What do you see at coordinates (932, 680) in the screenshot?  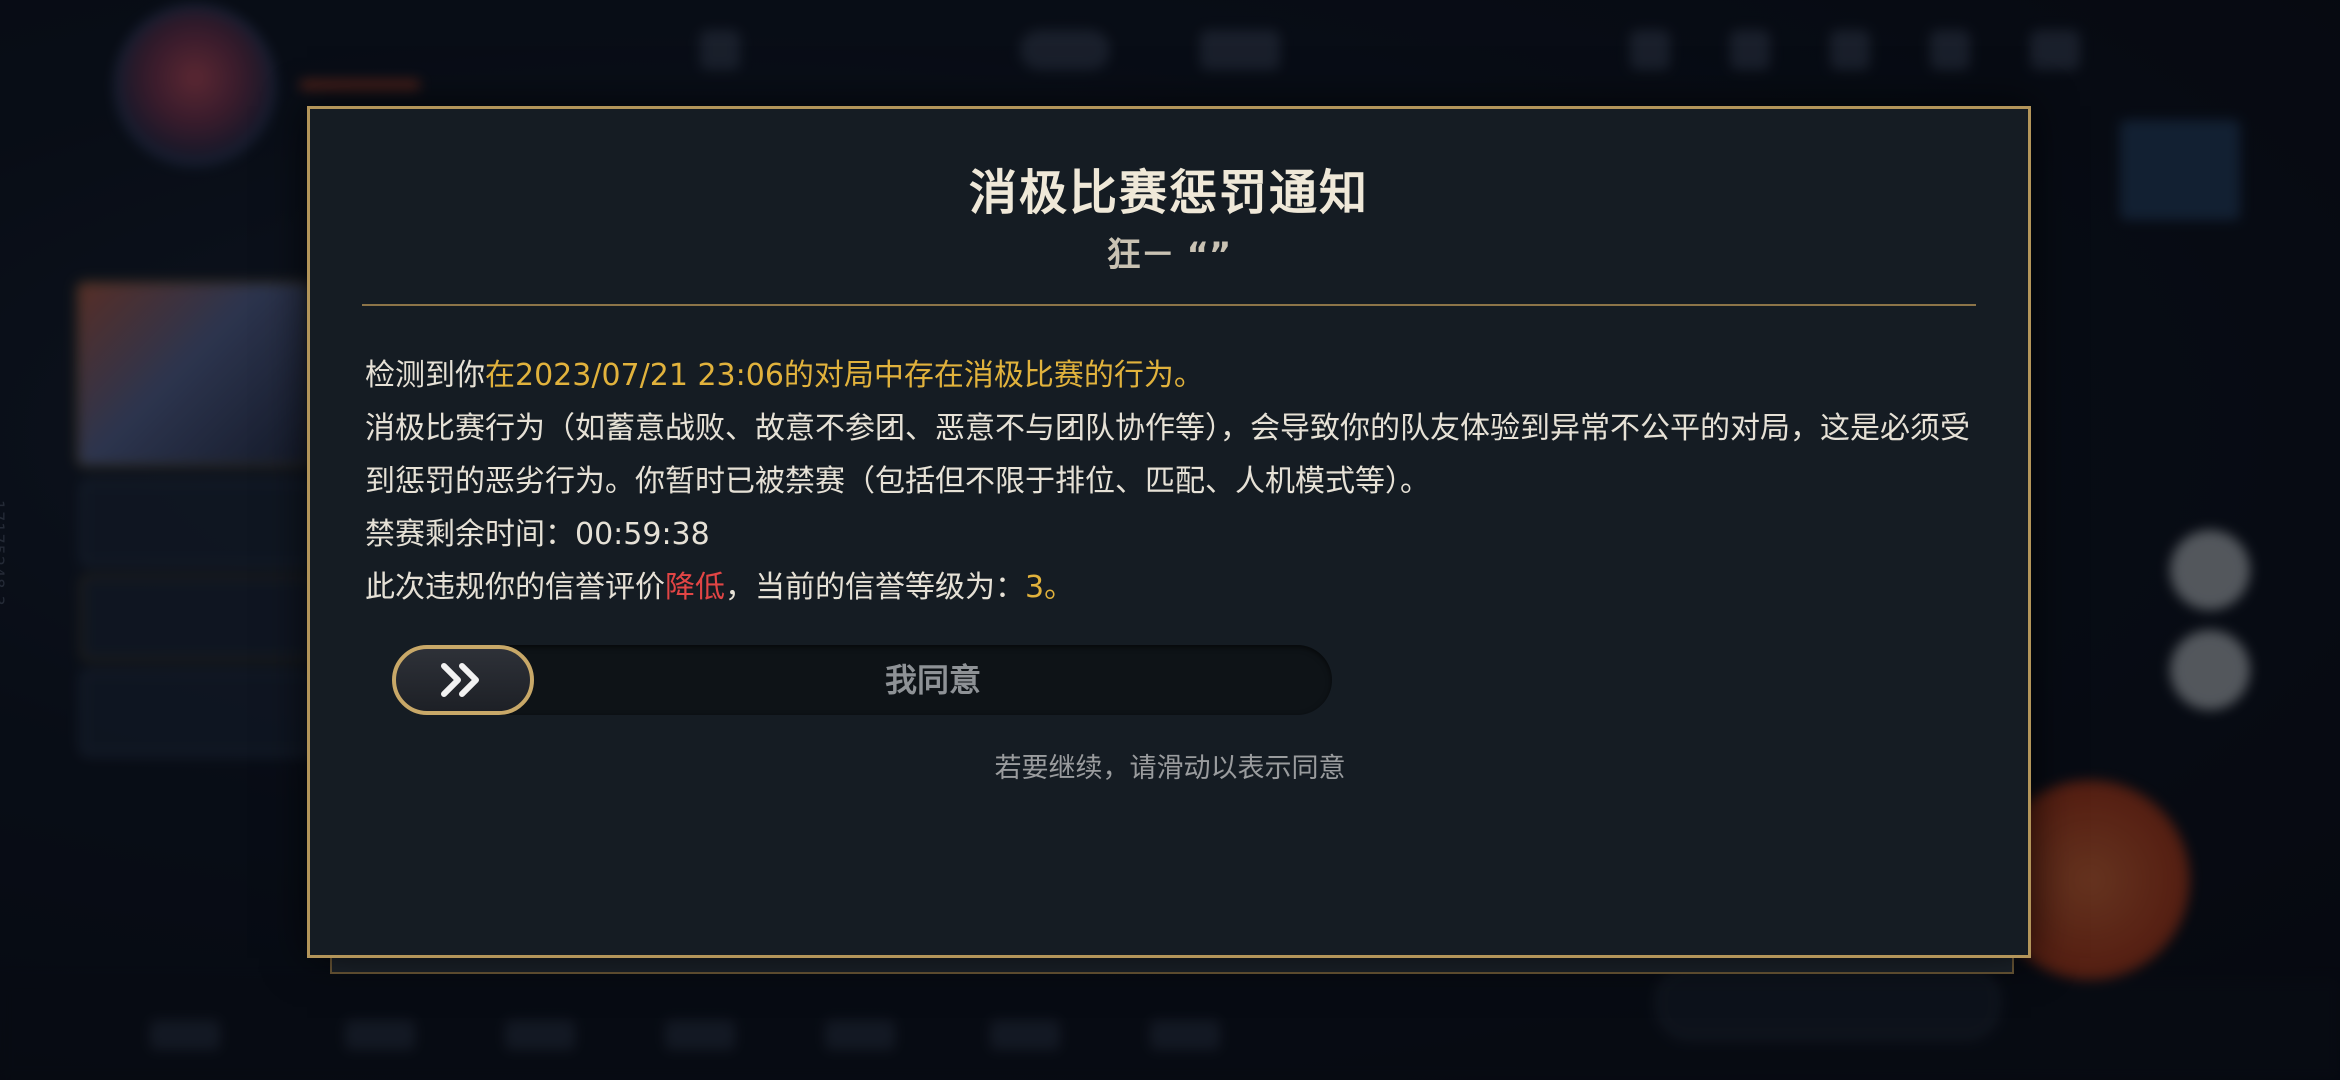 I see `agree-slider-label: 我同意` at bounding box center [932, 680].